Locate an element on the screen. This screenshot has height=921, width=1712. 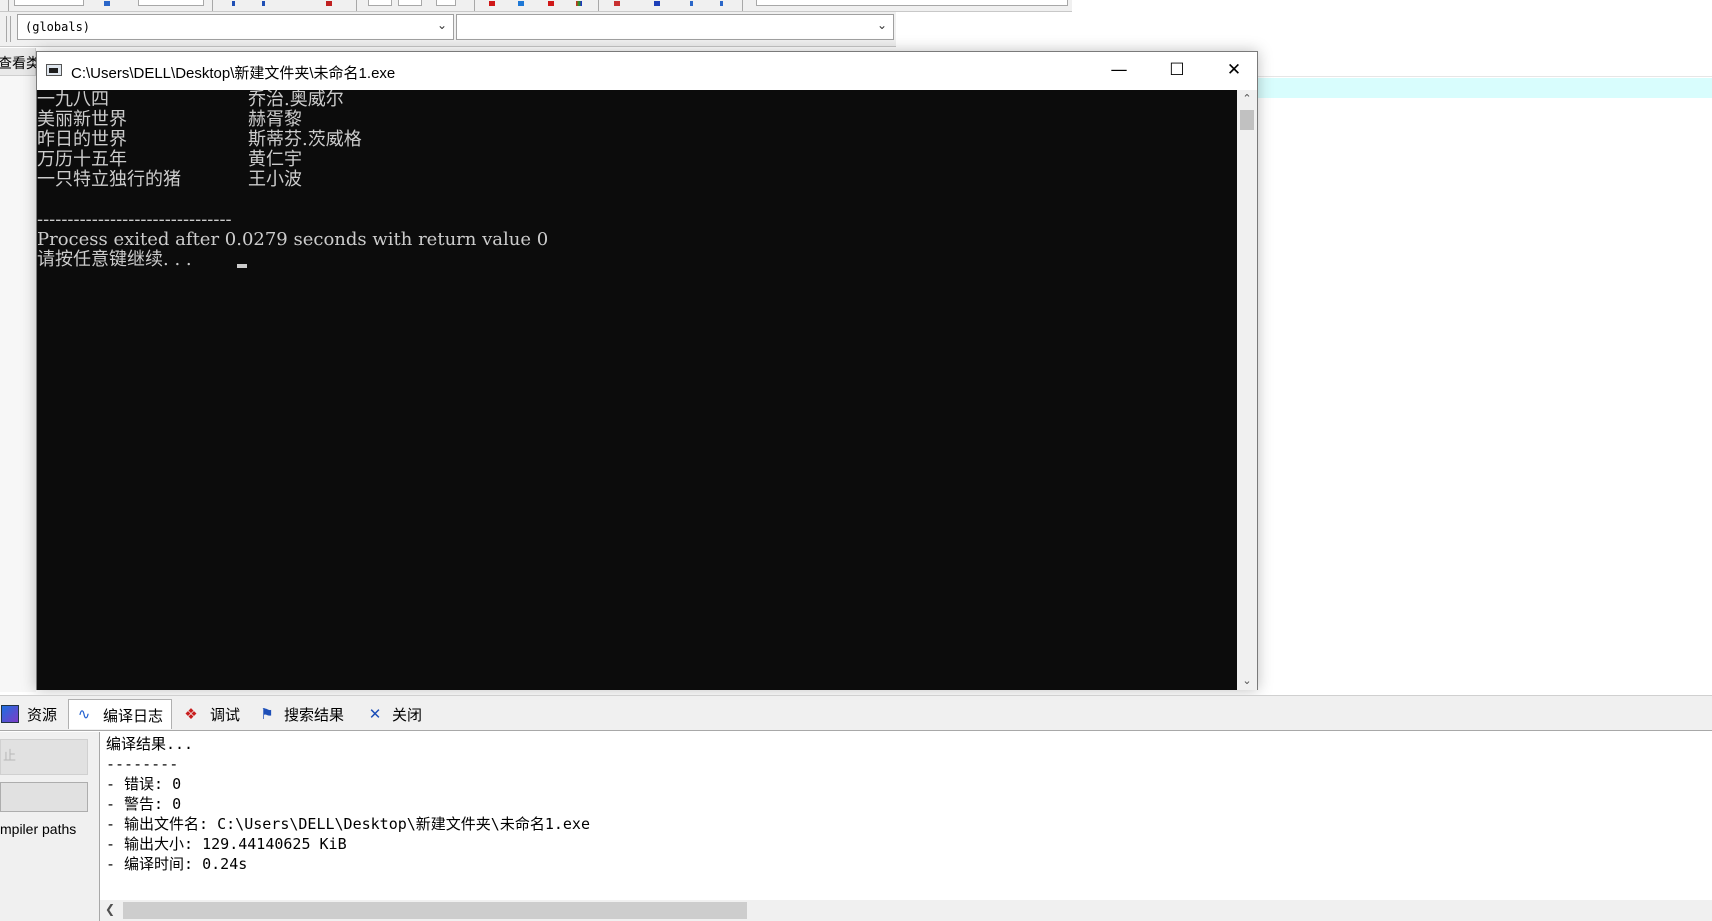
tab-search-results: ⚑ 搜索结果 is located at coordinates (304, 714).